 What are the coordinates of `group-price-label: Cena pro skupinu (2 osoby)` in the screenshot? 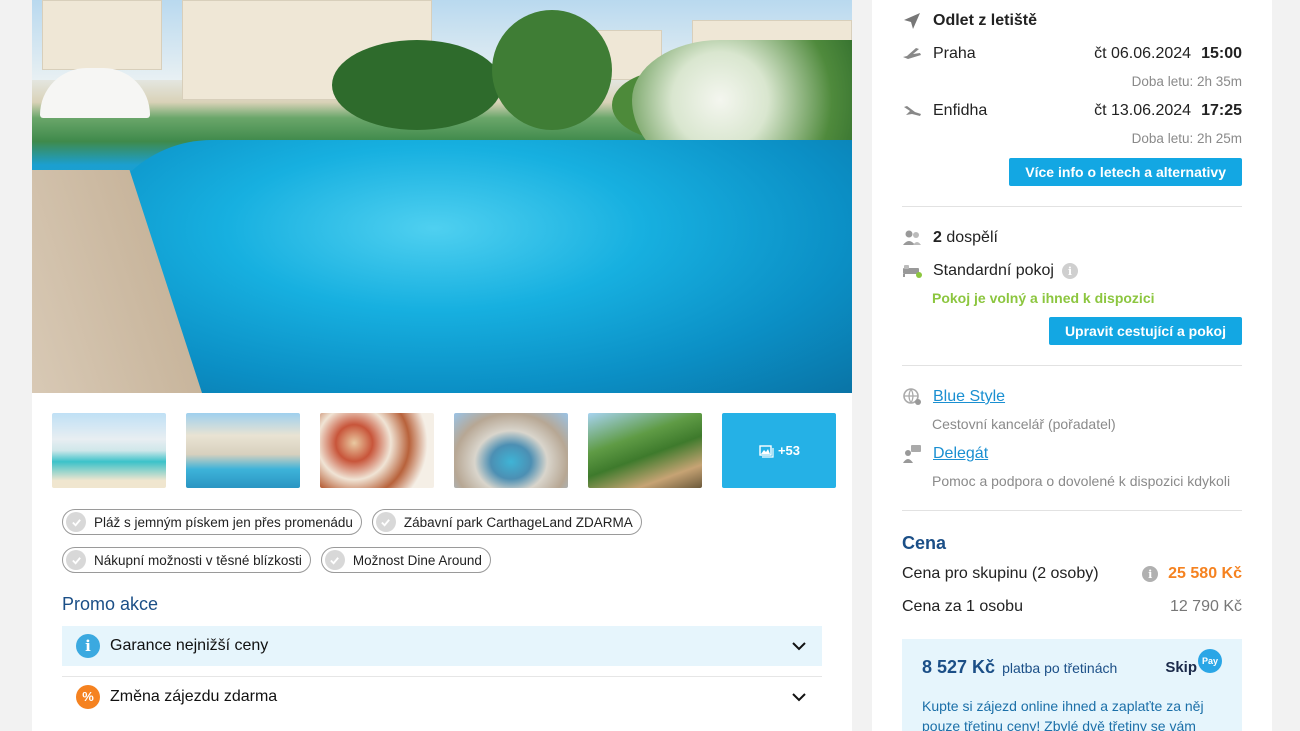 It's located at (1000, 573).